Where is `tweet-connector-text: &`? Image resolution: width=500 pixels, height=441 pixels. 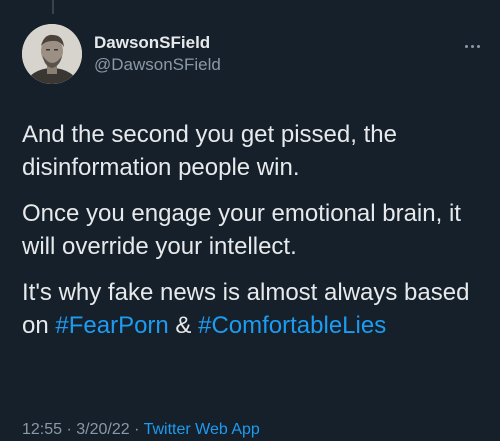
tweet-connector-text: & is located at coordinates (183, 325).